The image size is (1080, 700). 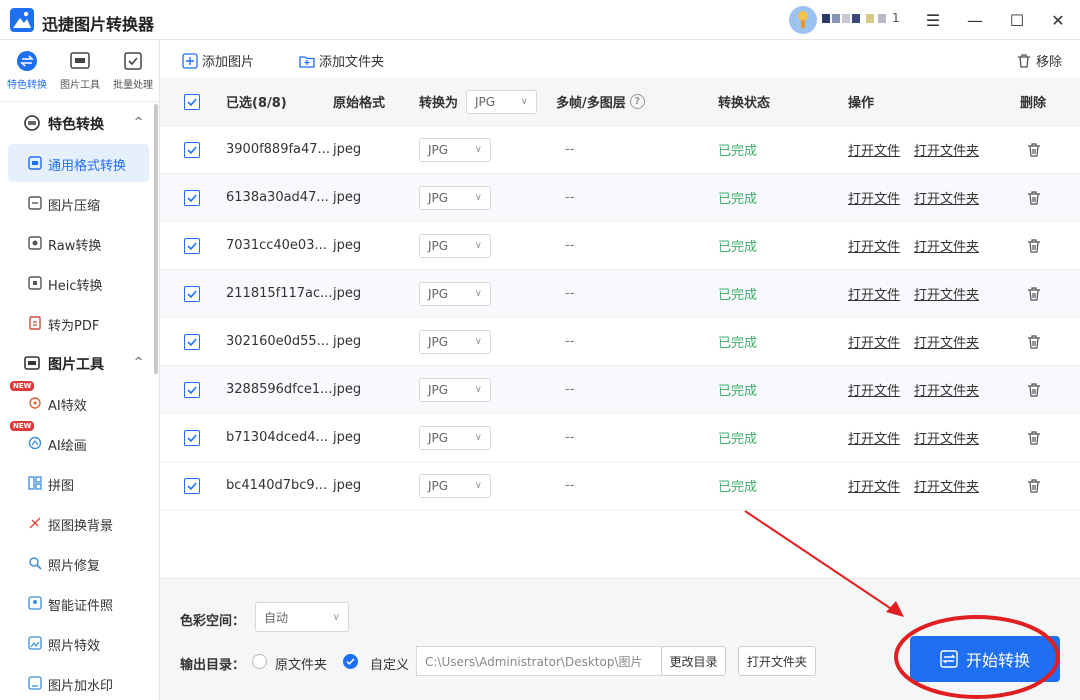 I want to click on close-icon: ✕, so click(x=1058, y=20).